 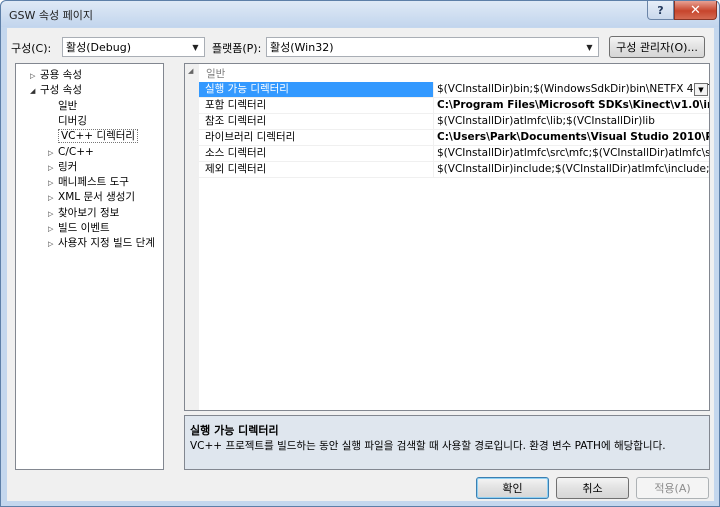 I want to click on property-name: 참조 디렉터리, so click(x=316, y=121).